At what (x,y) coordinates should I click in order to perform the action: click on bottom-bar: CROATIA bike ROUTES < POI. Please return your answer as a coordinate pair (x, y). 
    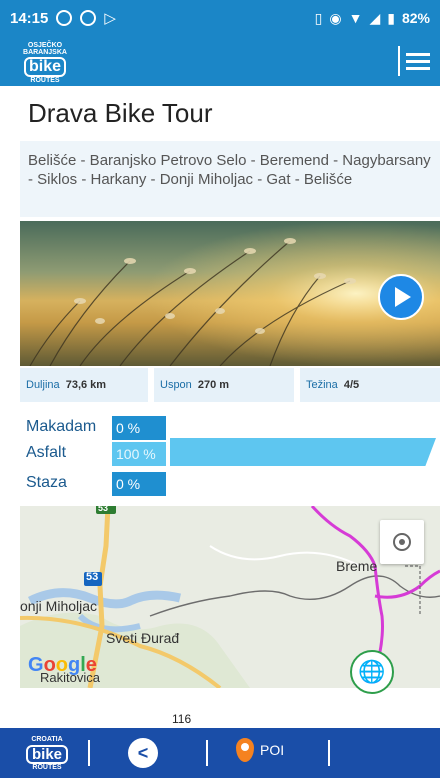
    Looking at the image, I should click on (220, 753).